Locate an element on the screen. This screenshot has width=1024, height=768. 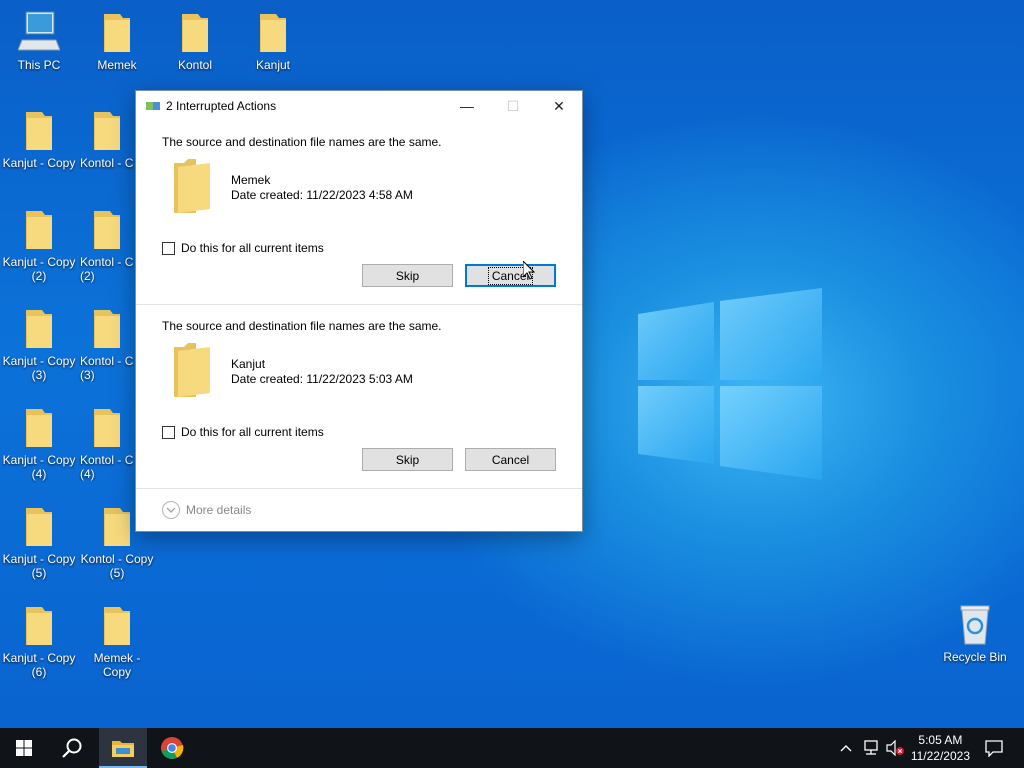
desktop-icon-recycle-bin: Recycle Bin is located at coordinates (975, 633).